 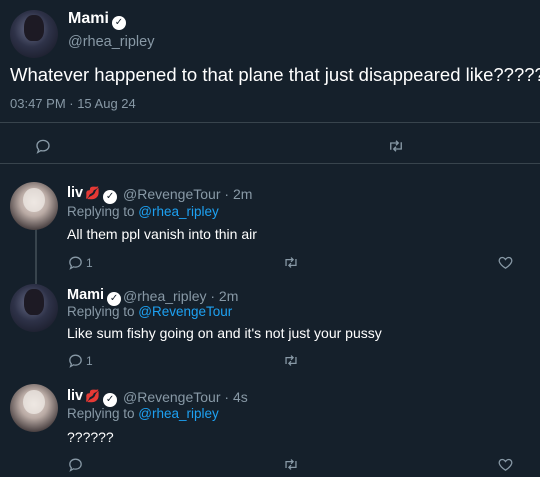 I want to click on author-handle: @RevengeTour · 2m, so click(x=187, y=194).